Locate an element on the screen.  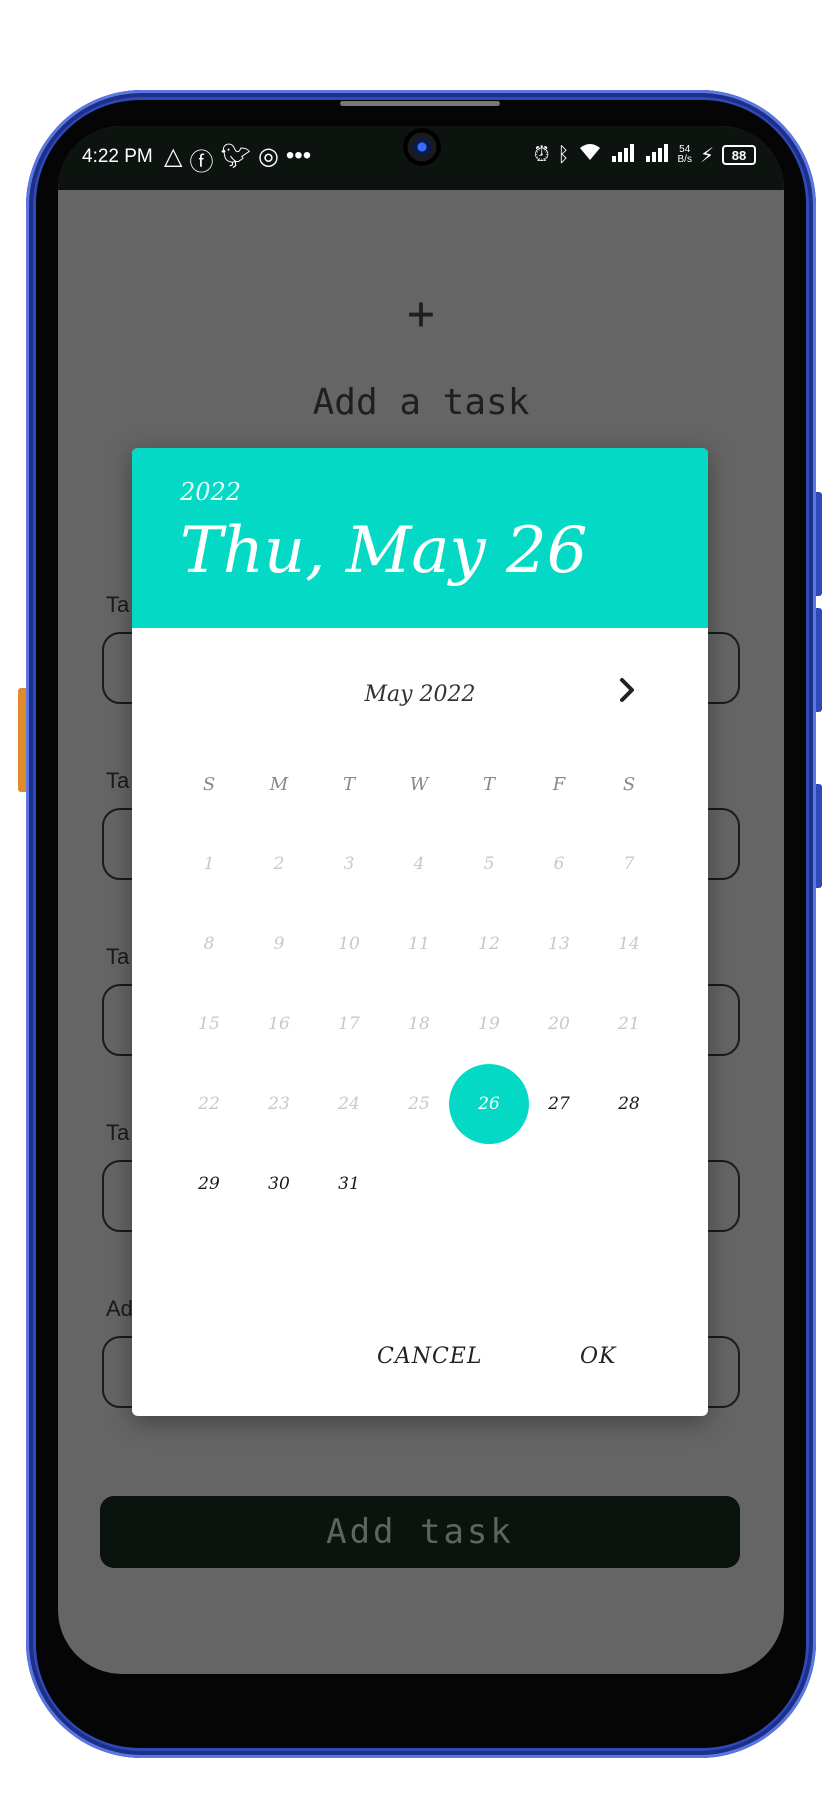
instagram-icon: ◎ is located at coordinates (268, 156).